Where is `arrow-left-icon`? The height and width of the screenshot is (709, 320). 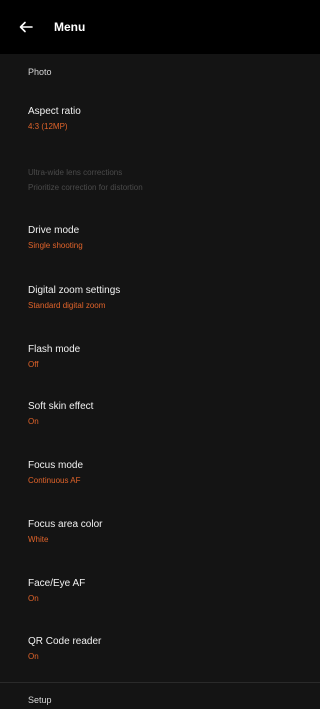
arrow-left-icon is located at coordinates (26, 27).